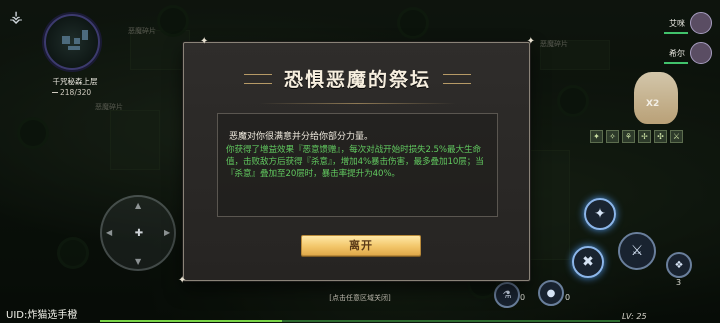 The image size is (720, 323). I want to click on title-ornament, so click(457, 79).